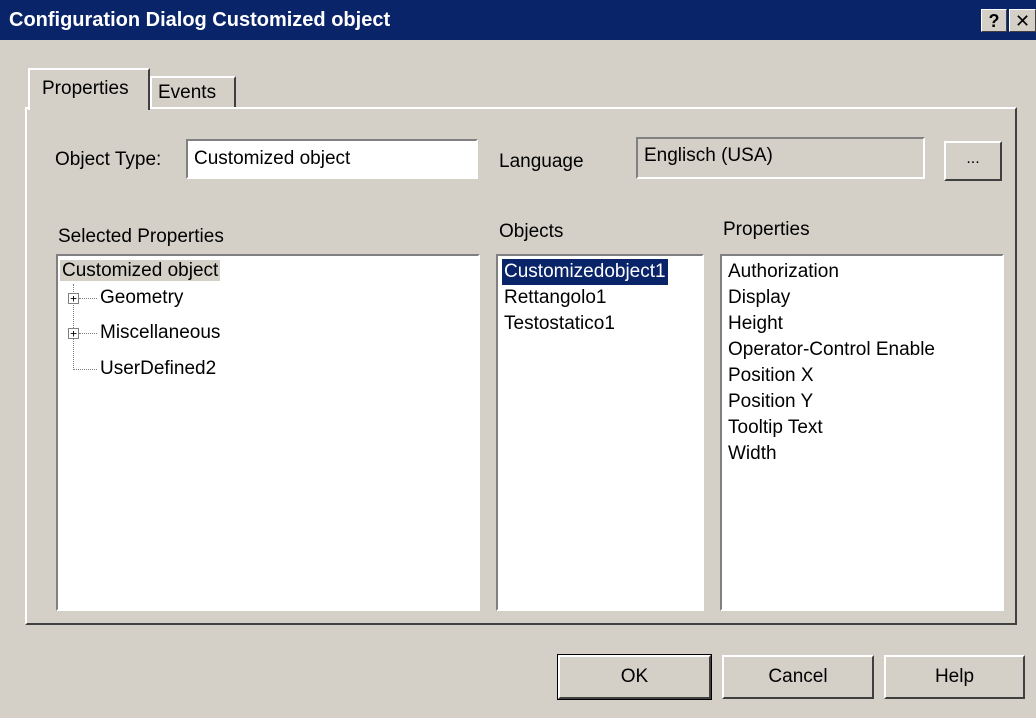 The width and height of the screenshot is (1036, 718). I want to click on tab-properties: Properties, so click(89, 89).